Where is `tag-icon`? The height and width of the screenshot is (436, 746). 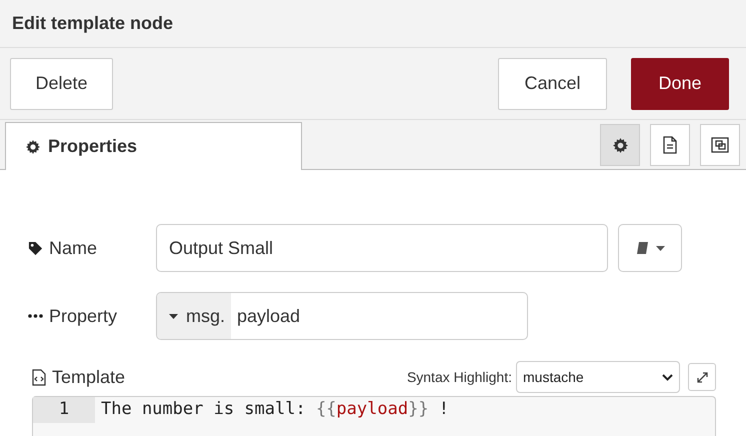
tag-icon is located at coordinates (35, 248).